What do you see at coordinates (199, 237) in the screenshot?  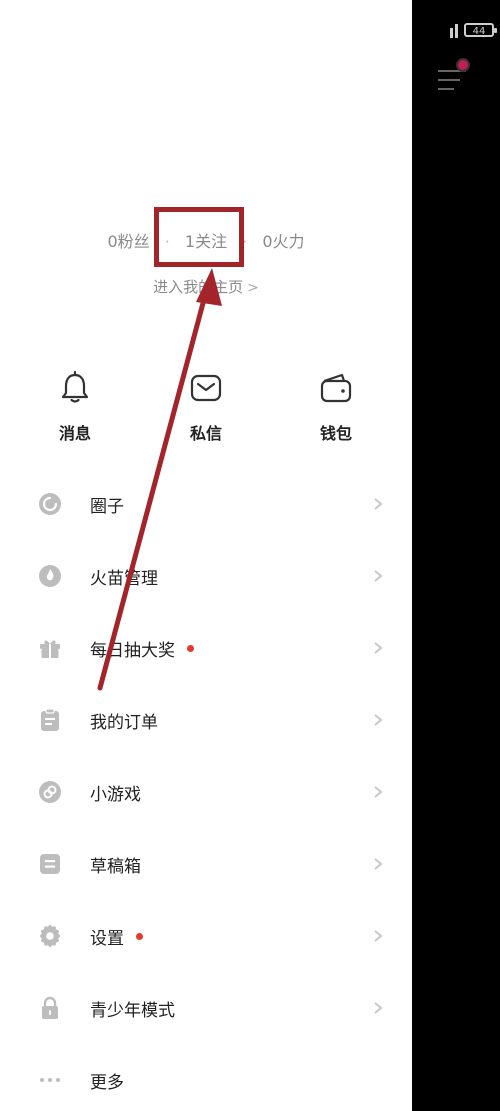 I see `annotation-highlight-box` at bounding box center [199, 237].